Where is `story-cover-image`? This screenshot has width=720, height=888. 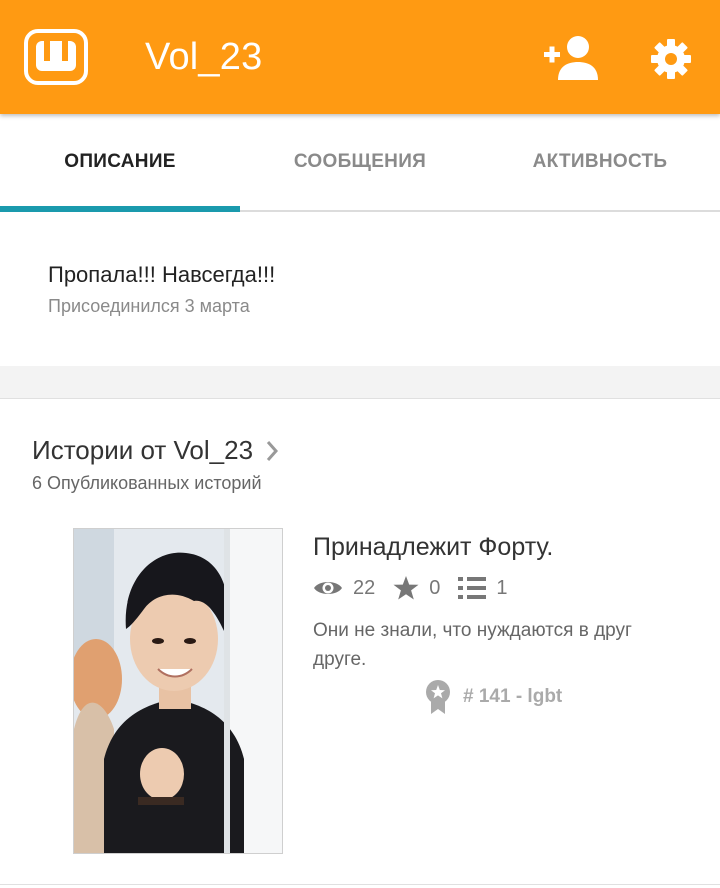
story-cover-image is located at coordinates (178, 691).